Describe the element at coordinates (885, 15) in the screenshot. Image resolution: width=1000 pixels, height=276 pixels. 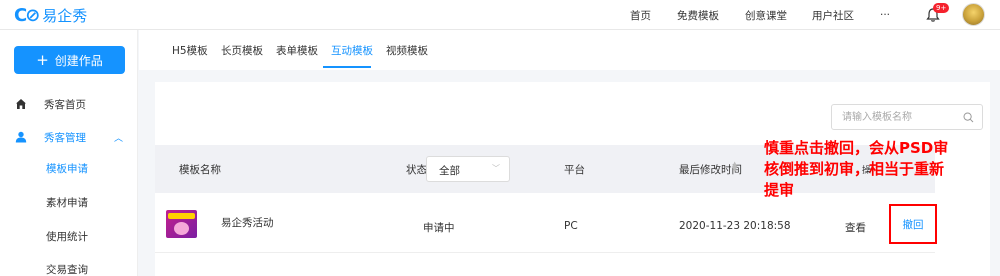
I see `nav-more: ···` at that location.